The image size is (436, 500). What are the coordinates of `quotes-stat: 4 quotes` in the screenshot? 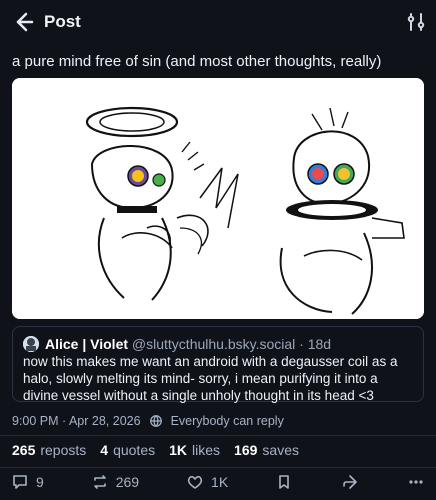 It's located at (127, 450).